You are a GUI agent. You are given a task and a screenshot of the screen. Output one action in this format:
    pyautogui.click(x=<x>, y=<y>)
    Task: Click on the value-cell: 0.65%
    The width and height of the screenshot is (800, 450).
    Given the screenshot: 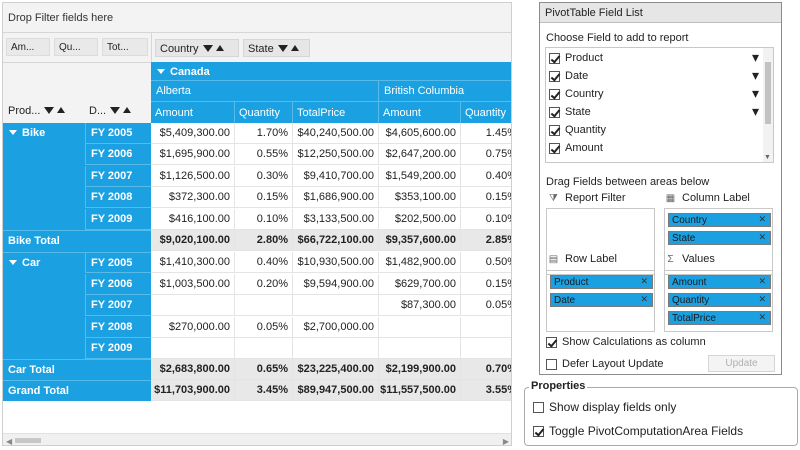 What is the action you would take?
    pyautogui.click(x=264, y=369)
    